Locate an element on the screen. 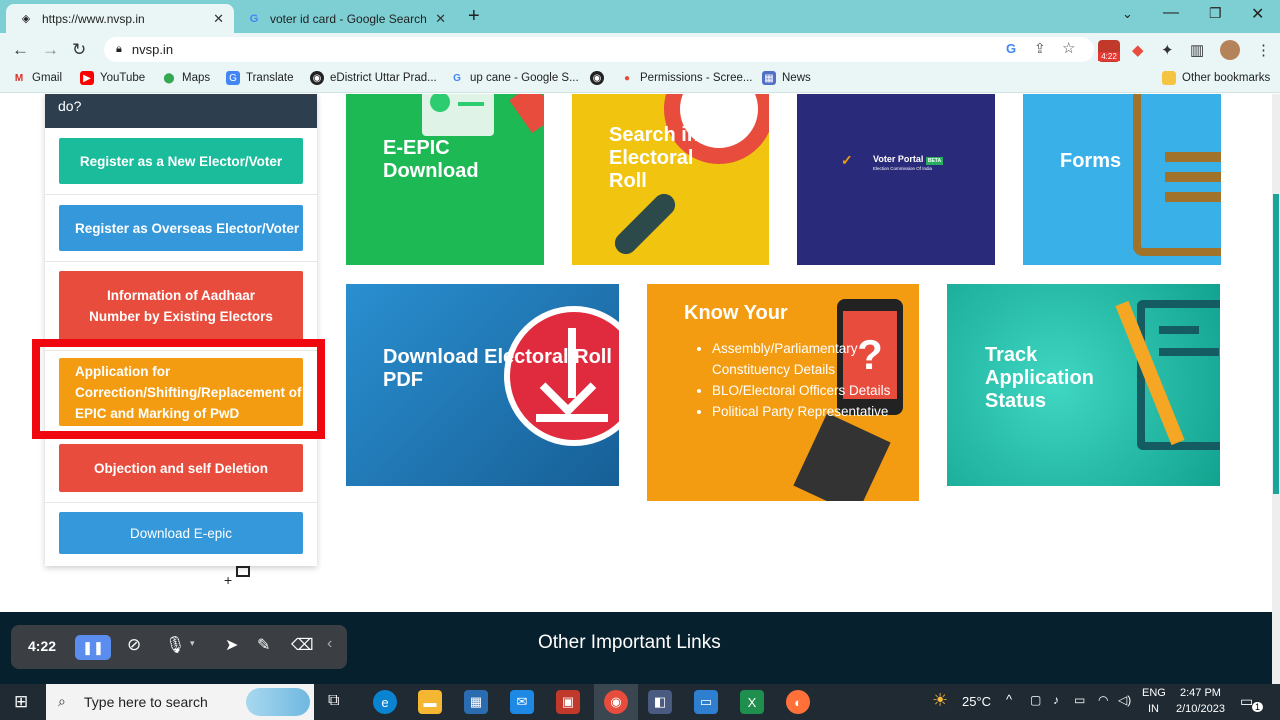 This screenshot has width=1280, height=720. reload-icon: ↻ is located at coordinates (79, 50).